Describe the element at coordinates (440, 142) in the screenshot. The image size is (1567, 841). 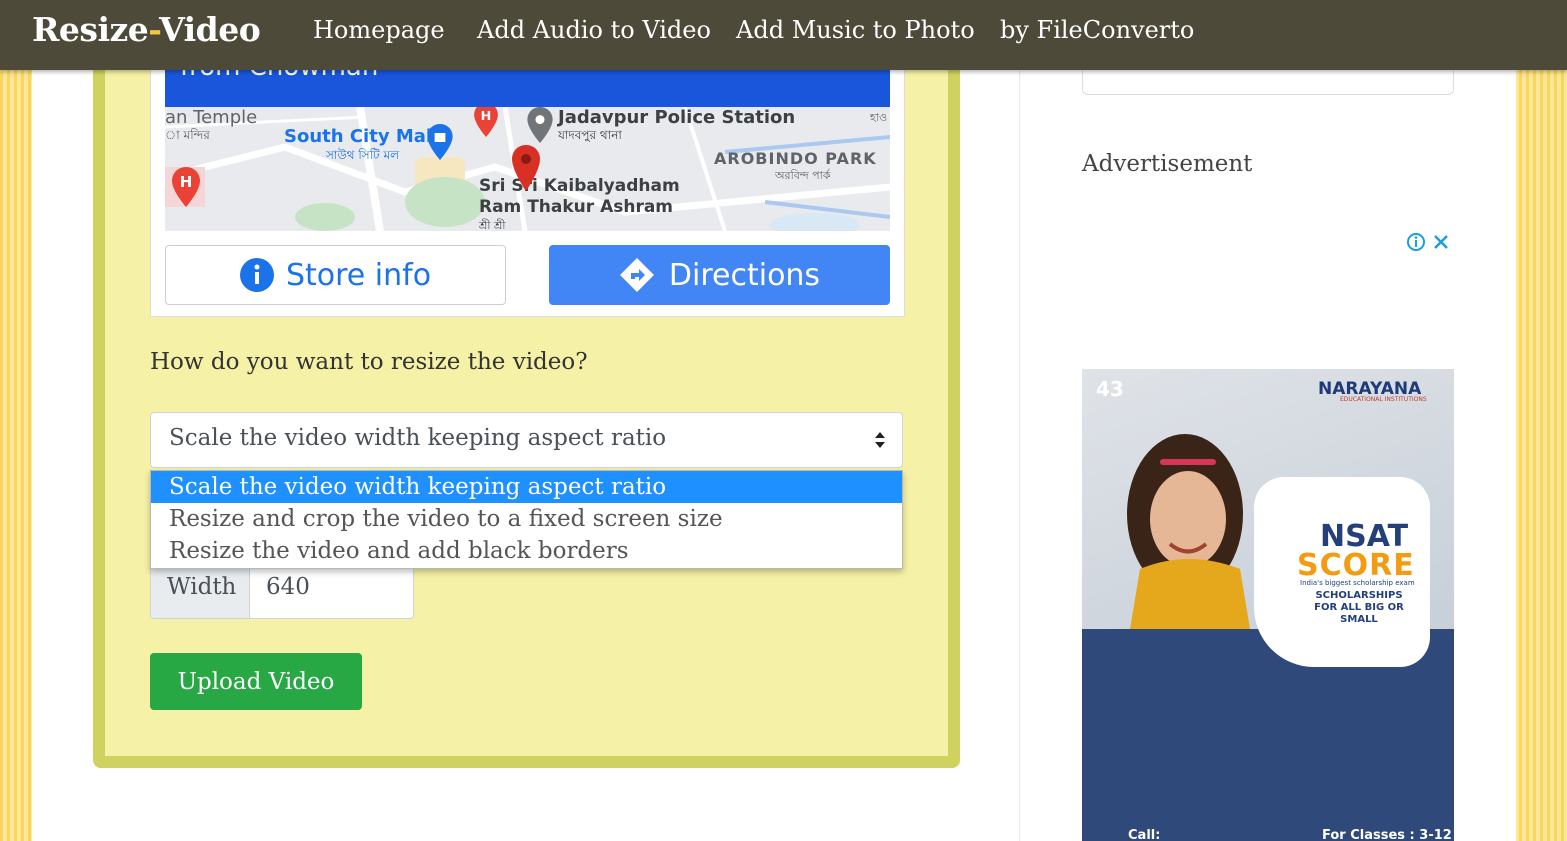
I see `shopping-pin-icon` at that location.